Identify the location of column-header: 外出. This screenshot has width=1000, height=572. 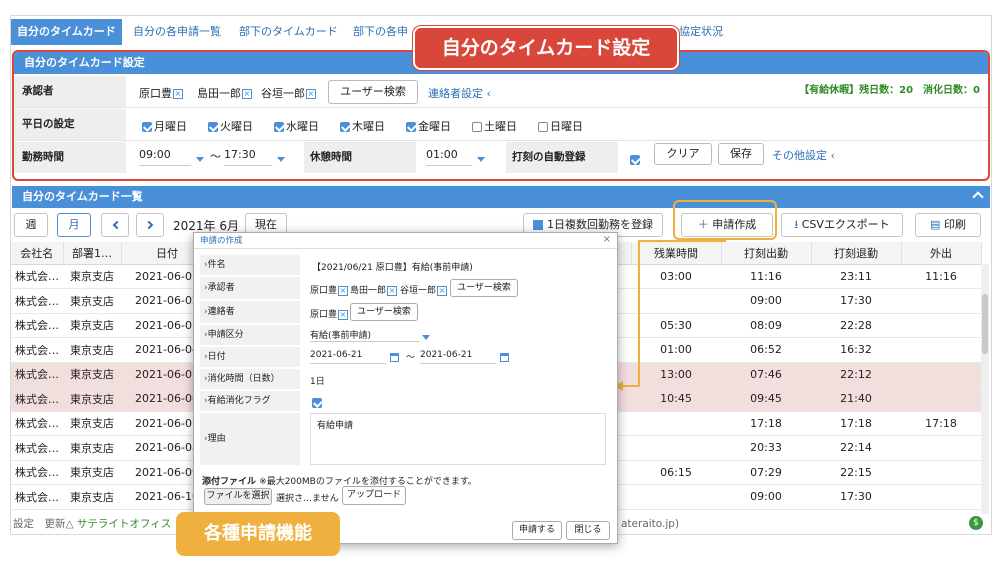
(941, 253).